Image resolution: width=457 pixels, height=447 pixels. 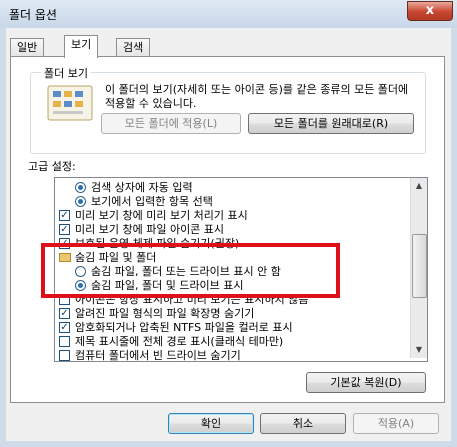 What do you see at coordinates (232, 342) in the screenshot?
I see `list-item: 제목 표시줄에 전체 경로 표시(클래식 테마만)` at bounding box center [232, 342].